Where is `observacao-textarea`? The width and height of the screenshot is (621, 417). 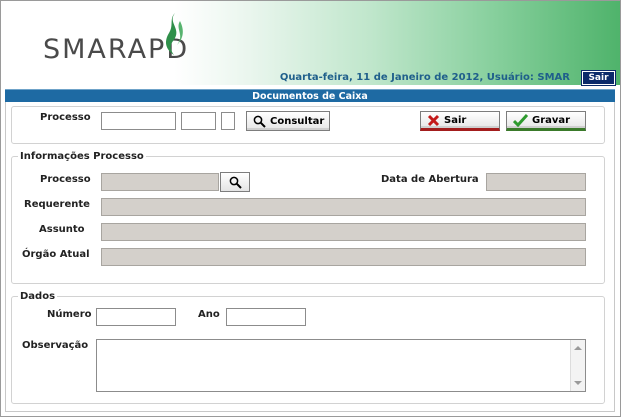 observacao-textarea is located at coordinates (341, 365).